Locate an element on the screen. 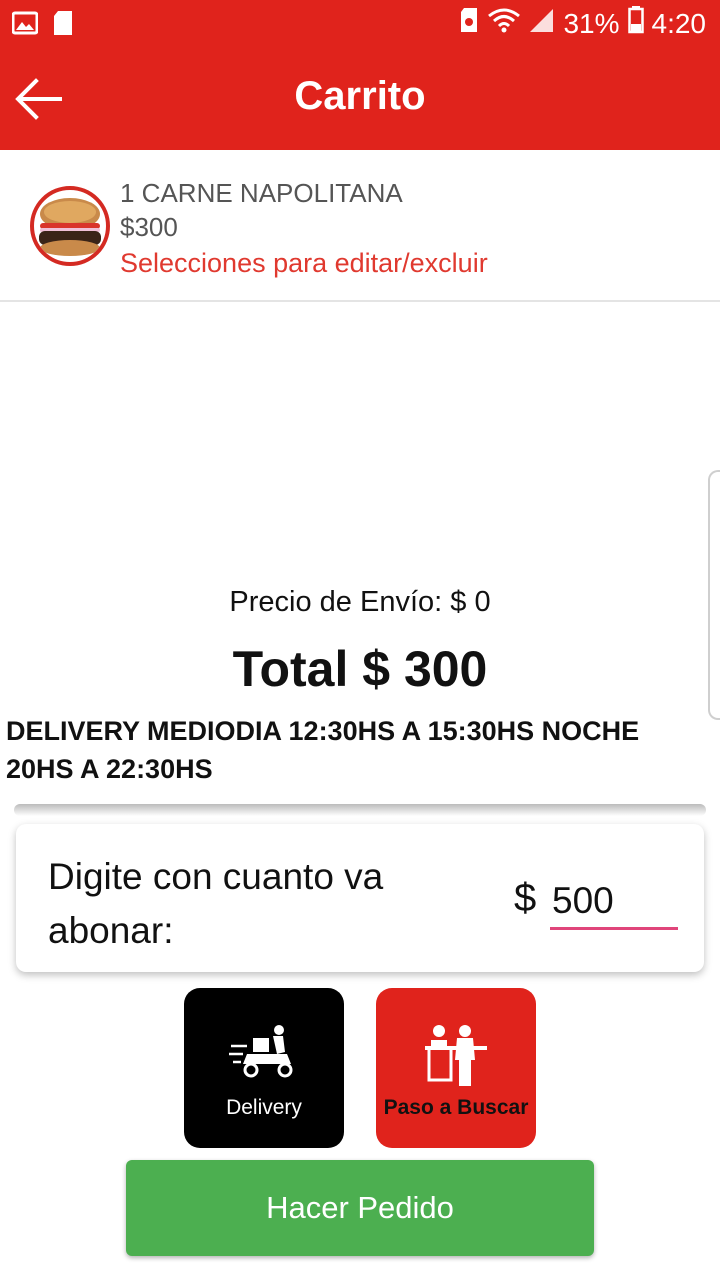 This screenshot has width=720, height=1280. clock: 4:20 is located at coordinates (679, 23).